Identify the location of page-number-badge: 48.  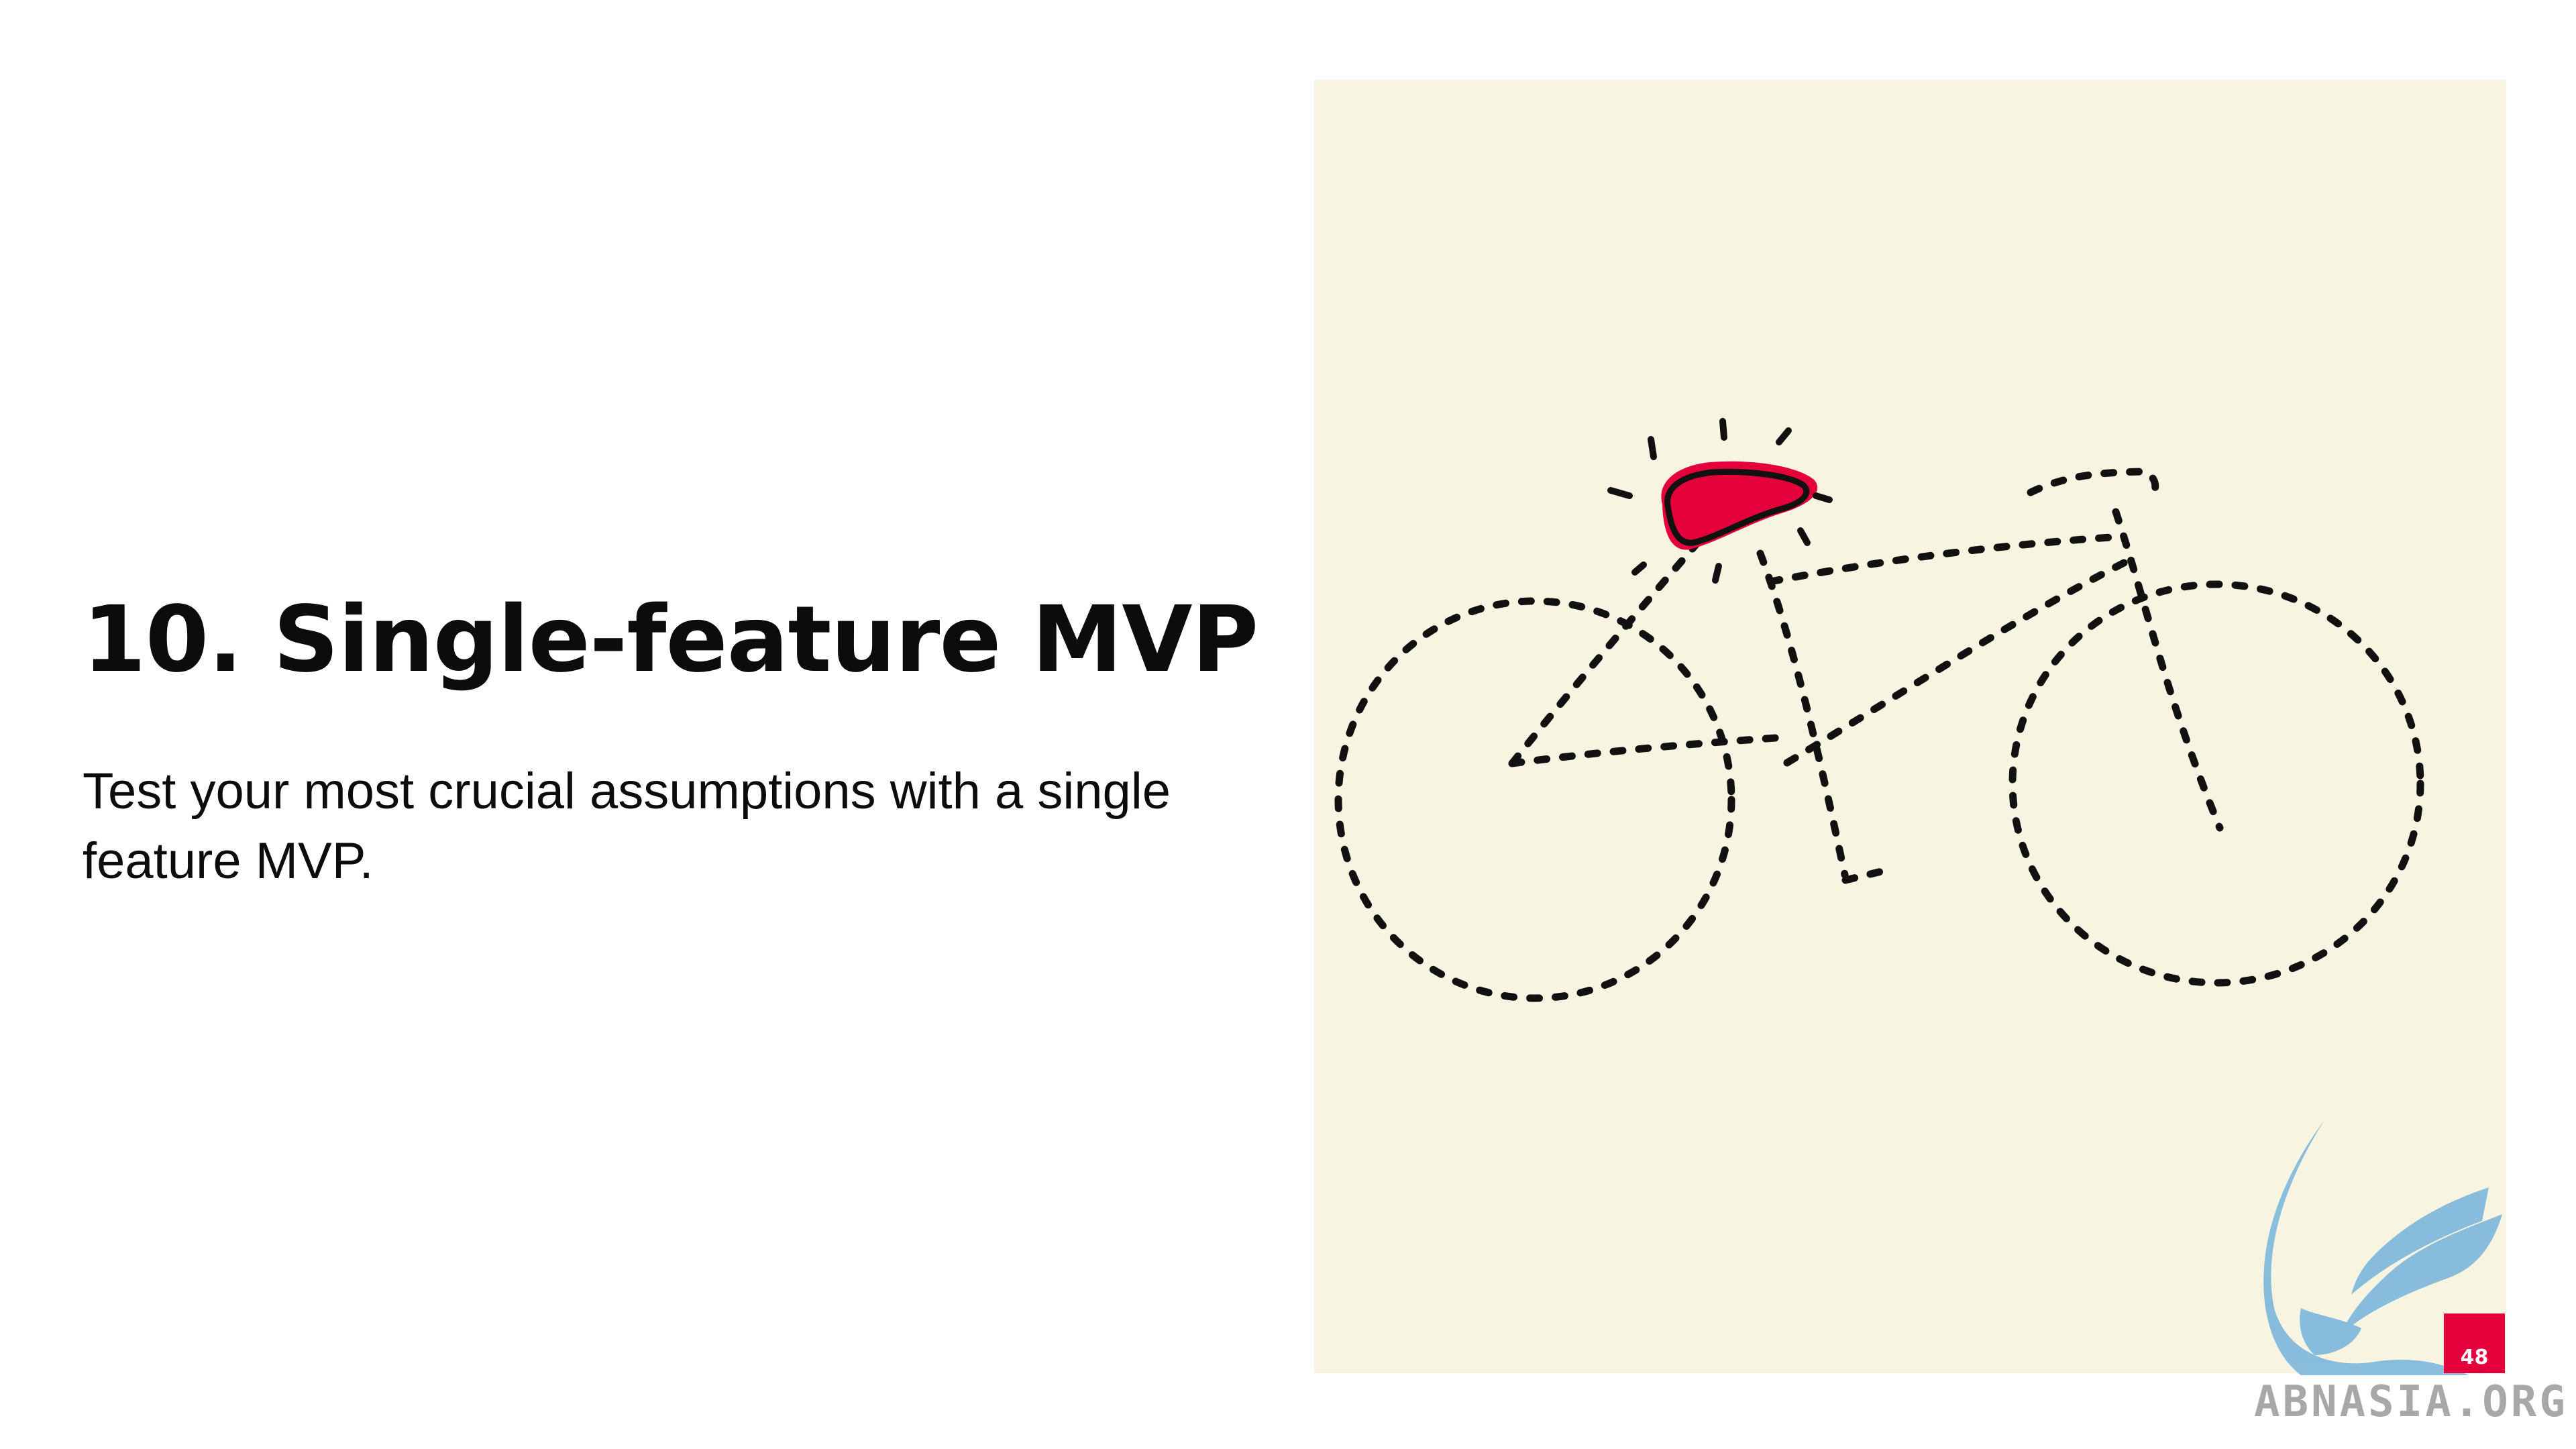
(2474, 1343).